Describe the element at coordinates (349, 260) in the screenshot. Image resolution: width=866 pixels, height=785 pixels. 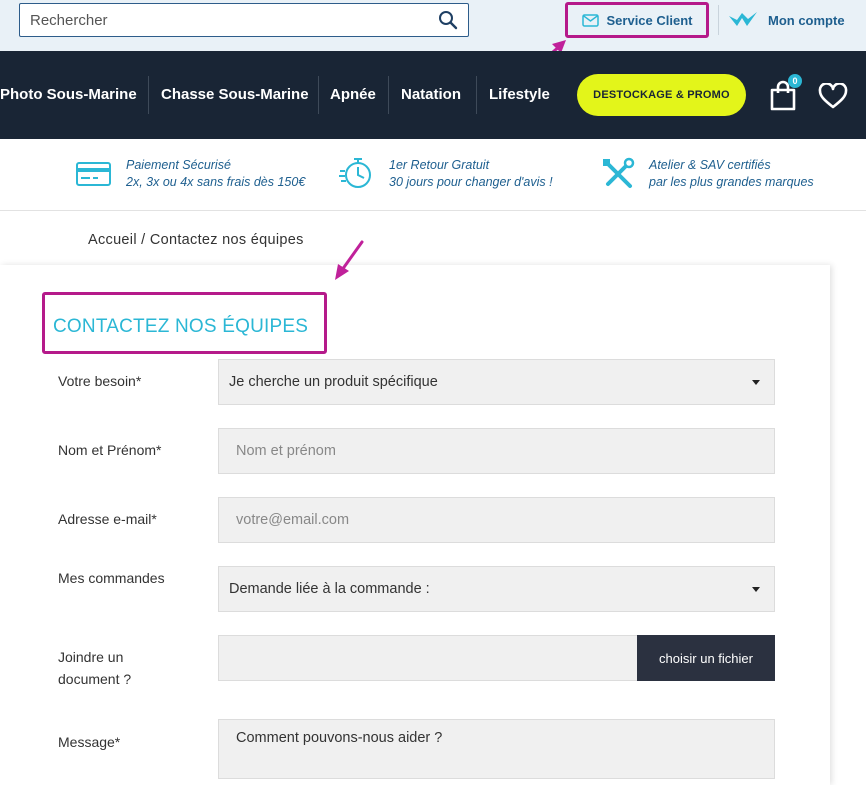
I see `annotation-arrow-icon` at that location.